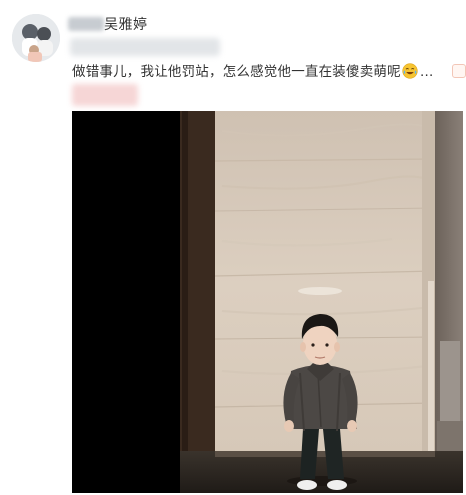 This screenshot has width=466, height=495. I want to click on avatar-icon, so click(36, 38).